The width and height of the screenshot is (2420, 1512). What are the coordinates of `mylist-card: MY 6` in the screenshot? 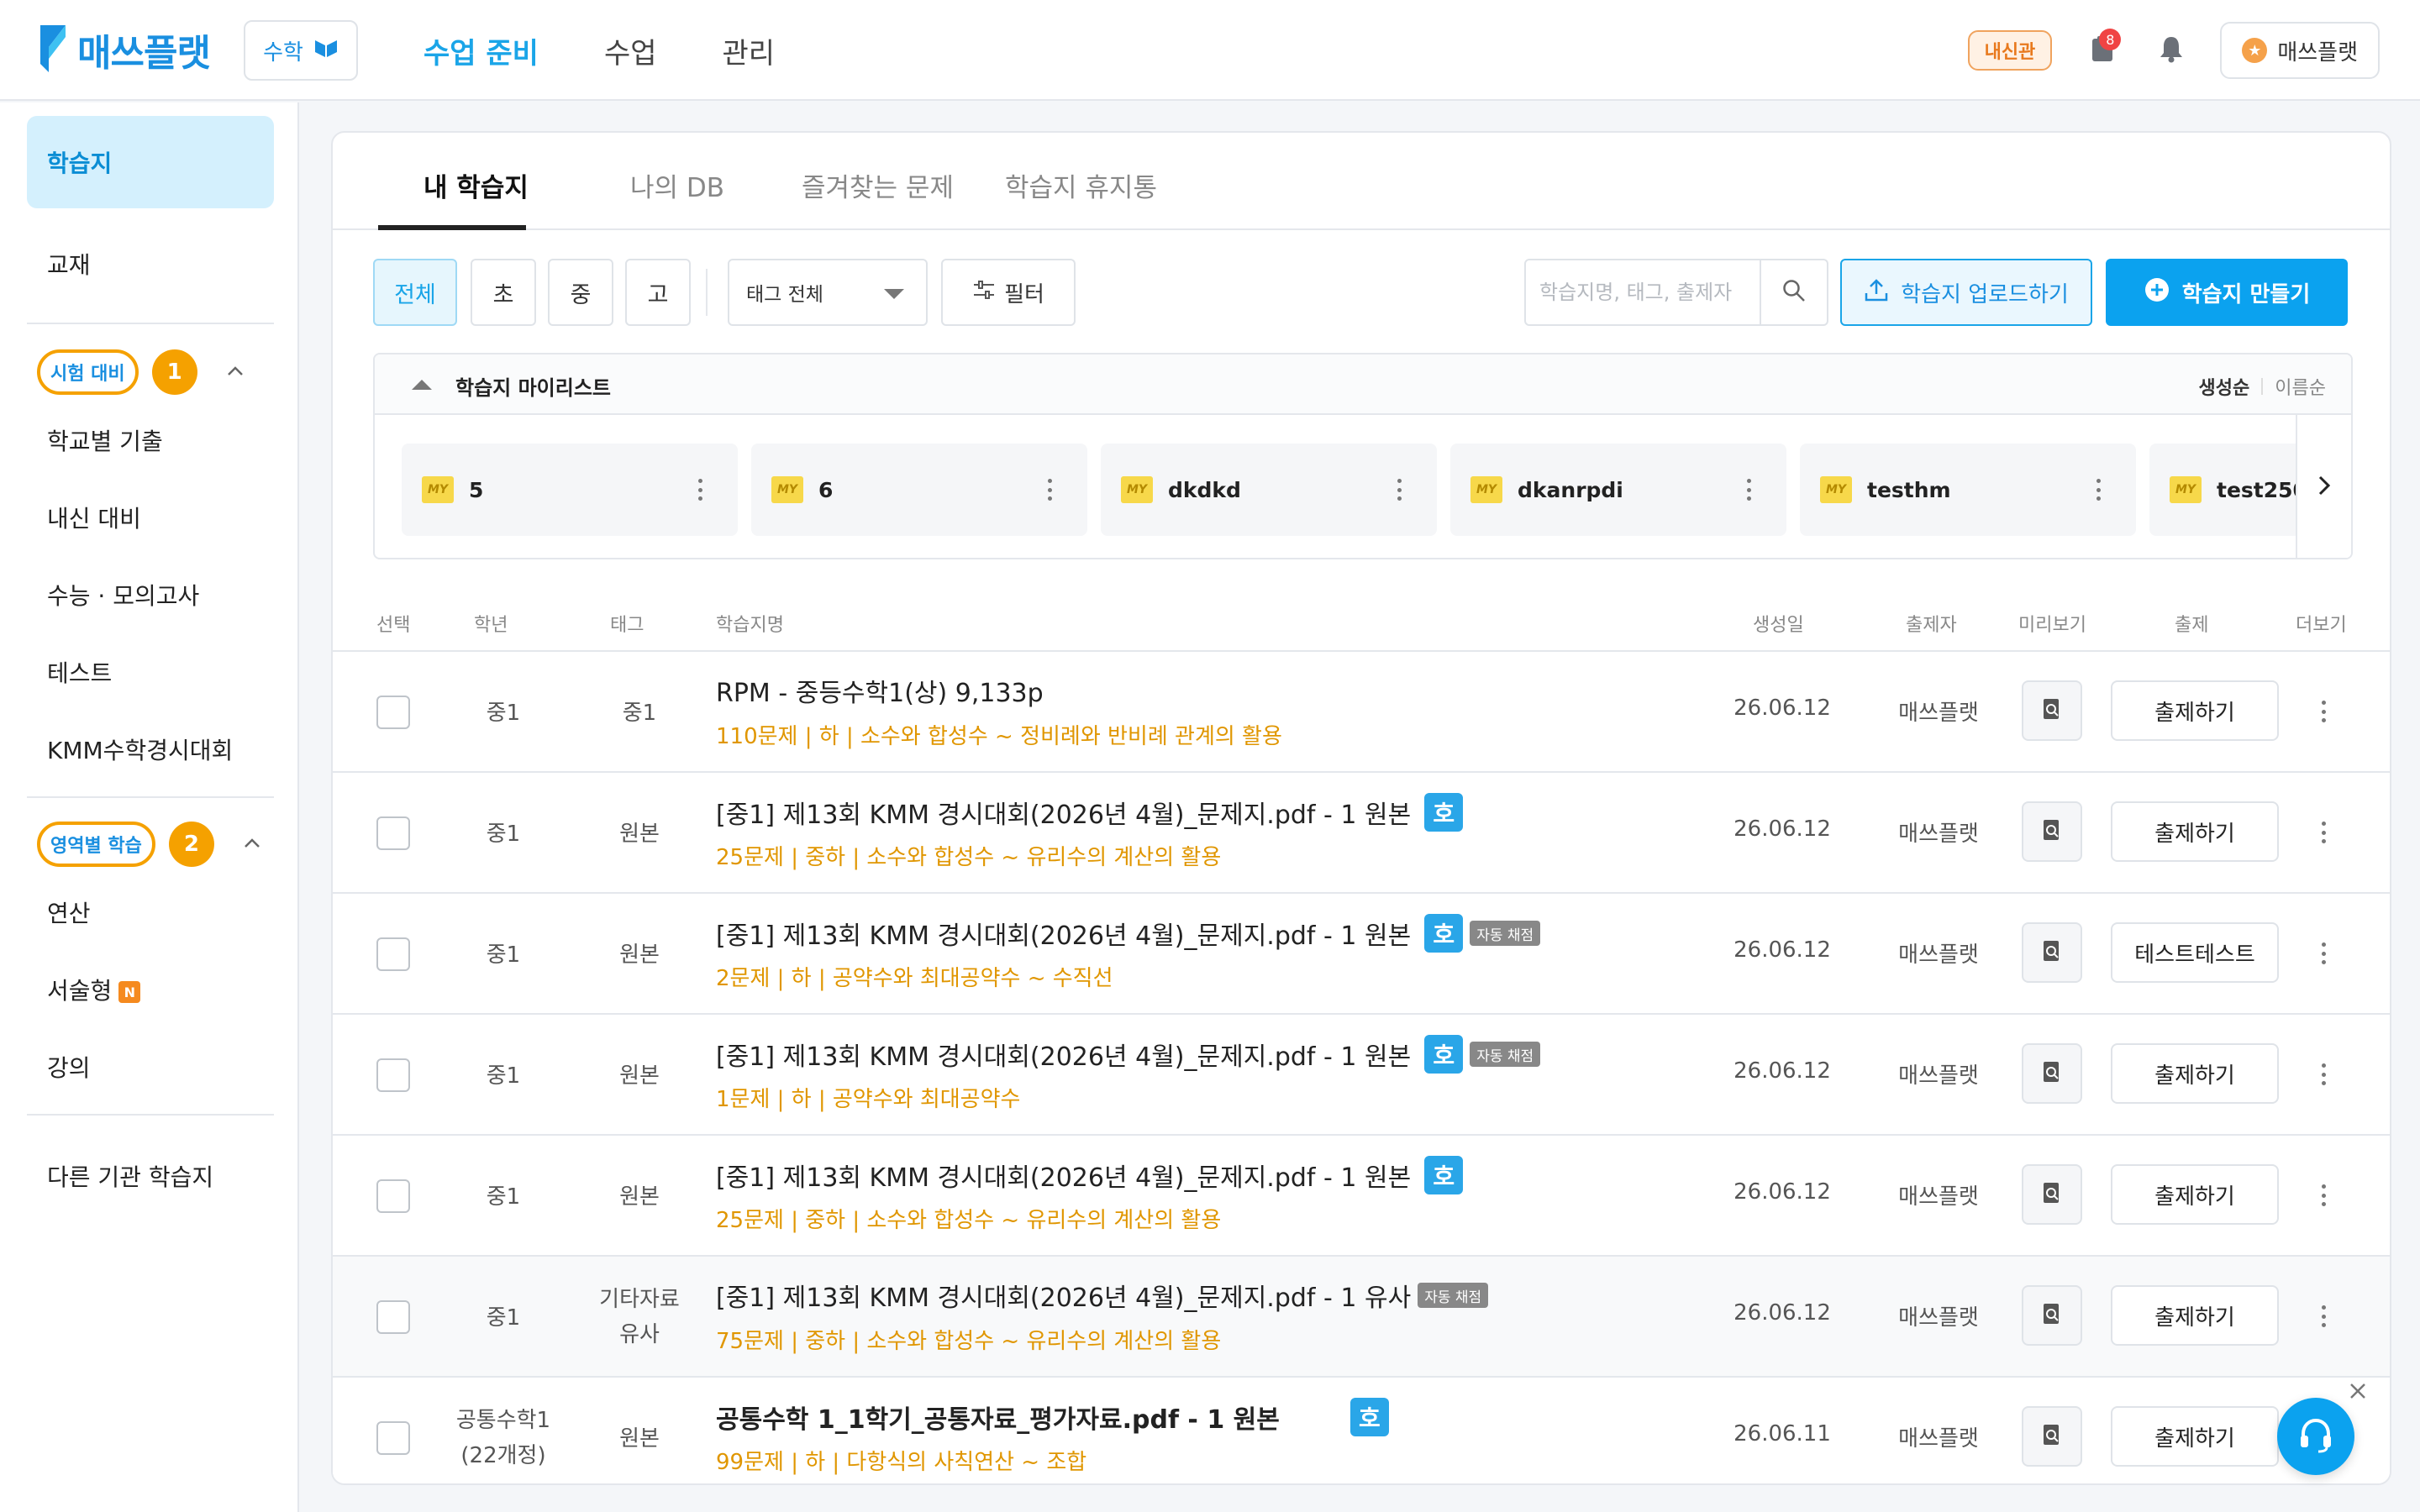 It's located at (919, 490).